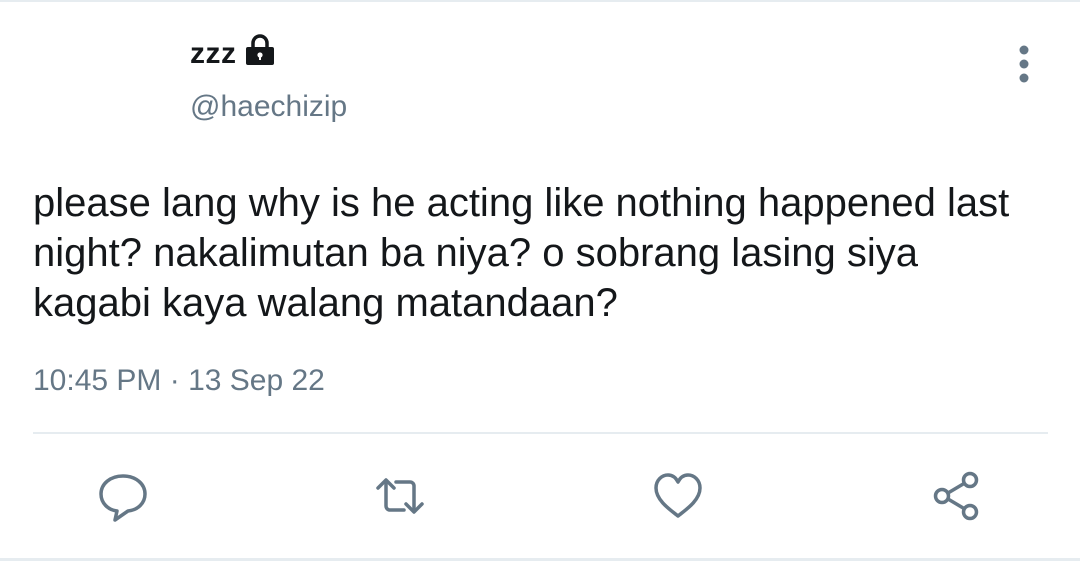 The height and width of the screenshot is (561, 1080). I want to click on tweet-timestamp: 10:45 PM · 13 Sep 22, so click(179, 381).